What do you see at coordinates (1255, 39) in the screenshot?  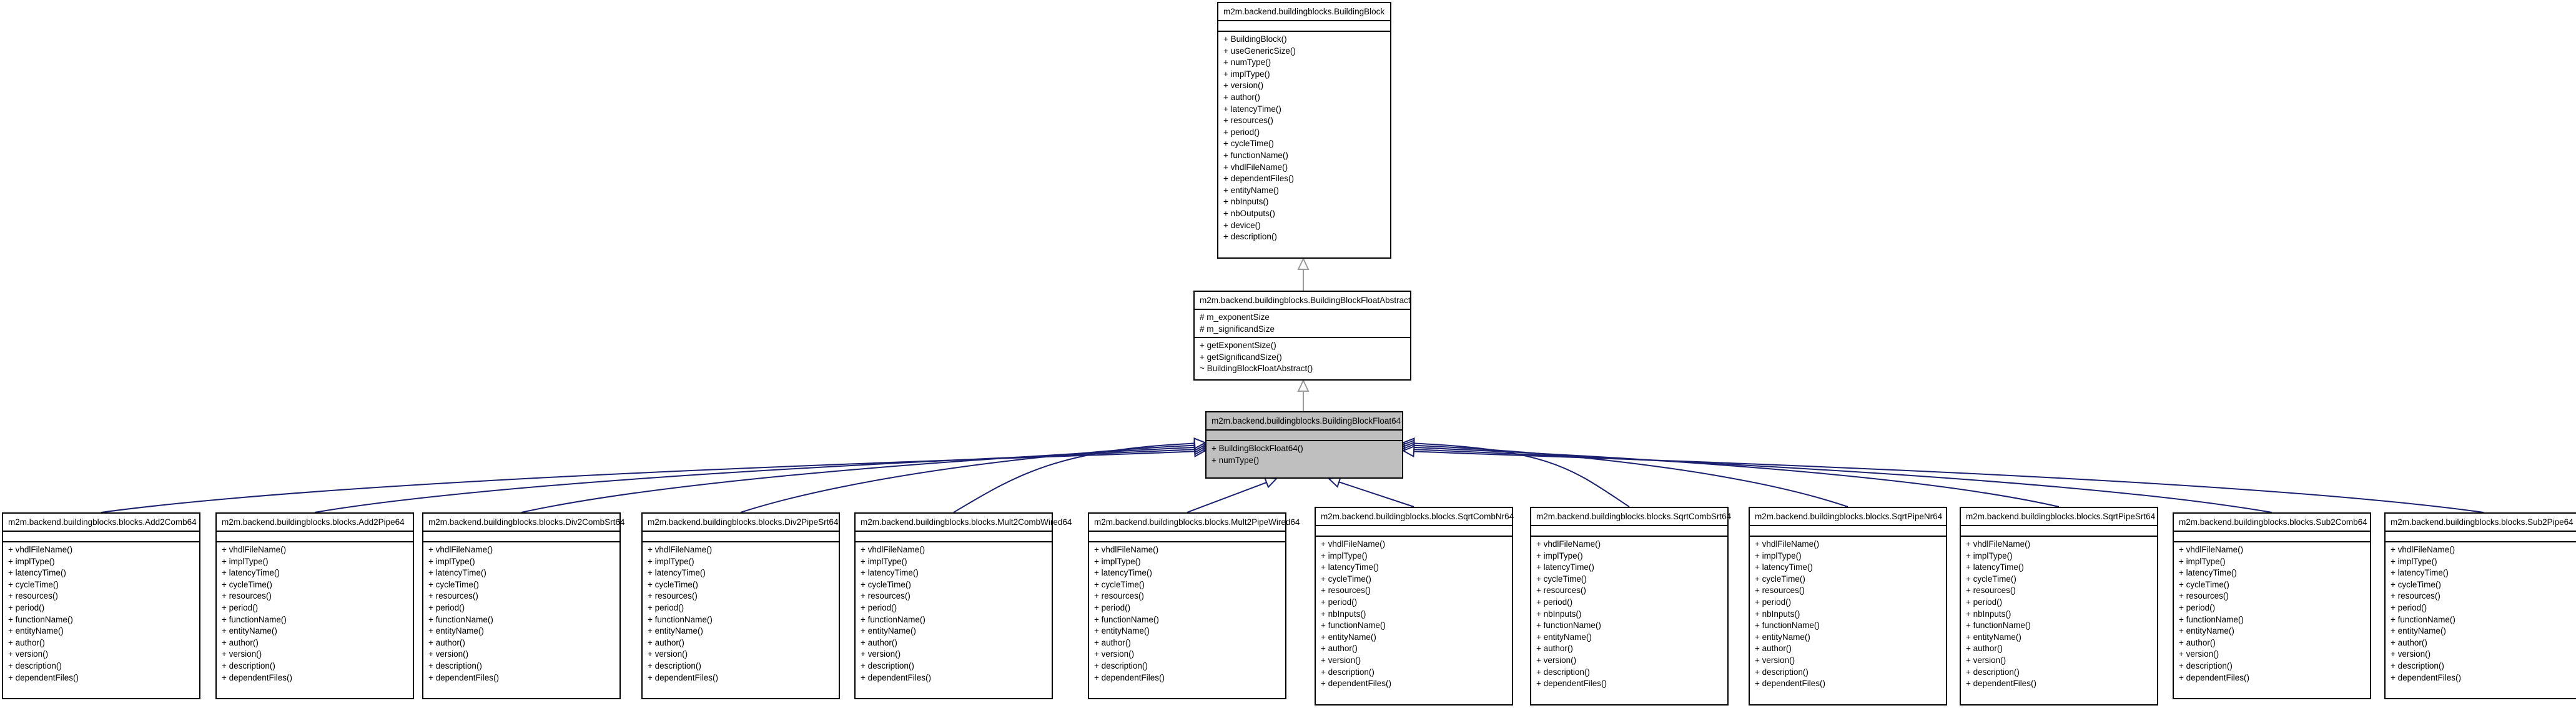 I see `method: + BuildingBlock()` at bounding box center [1255, 39].